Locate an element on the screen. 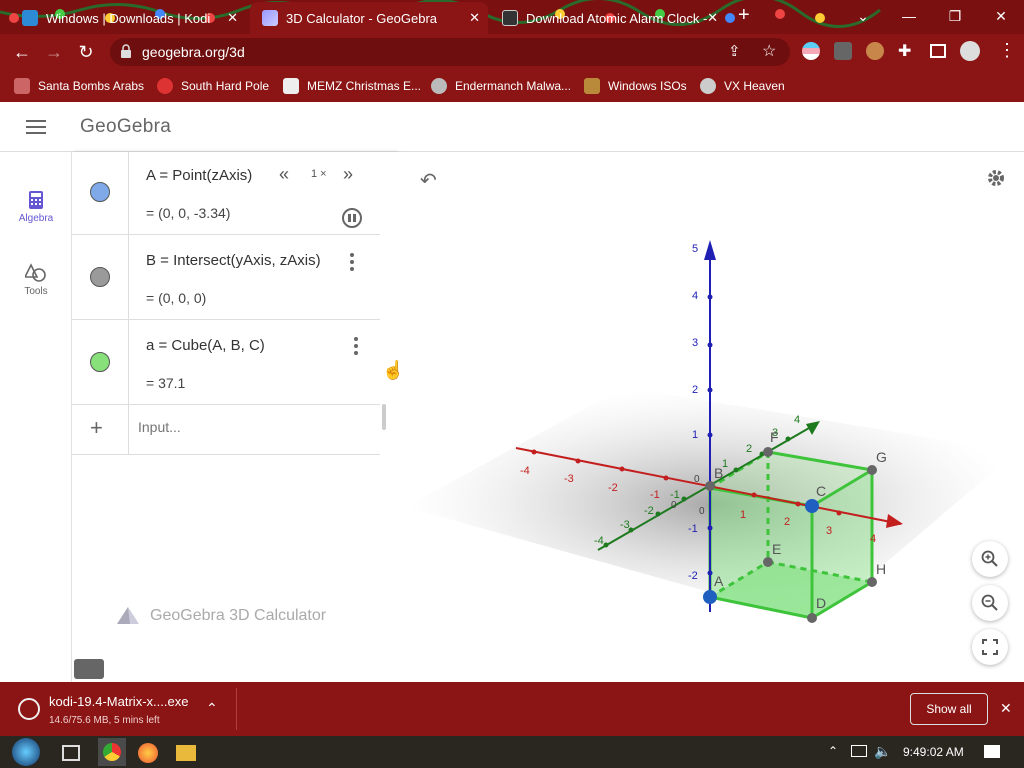  back-arrow-icon: ← is located at coordinates (22, 52).